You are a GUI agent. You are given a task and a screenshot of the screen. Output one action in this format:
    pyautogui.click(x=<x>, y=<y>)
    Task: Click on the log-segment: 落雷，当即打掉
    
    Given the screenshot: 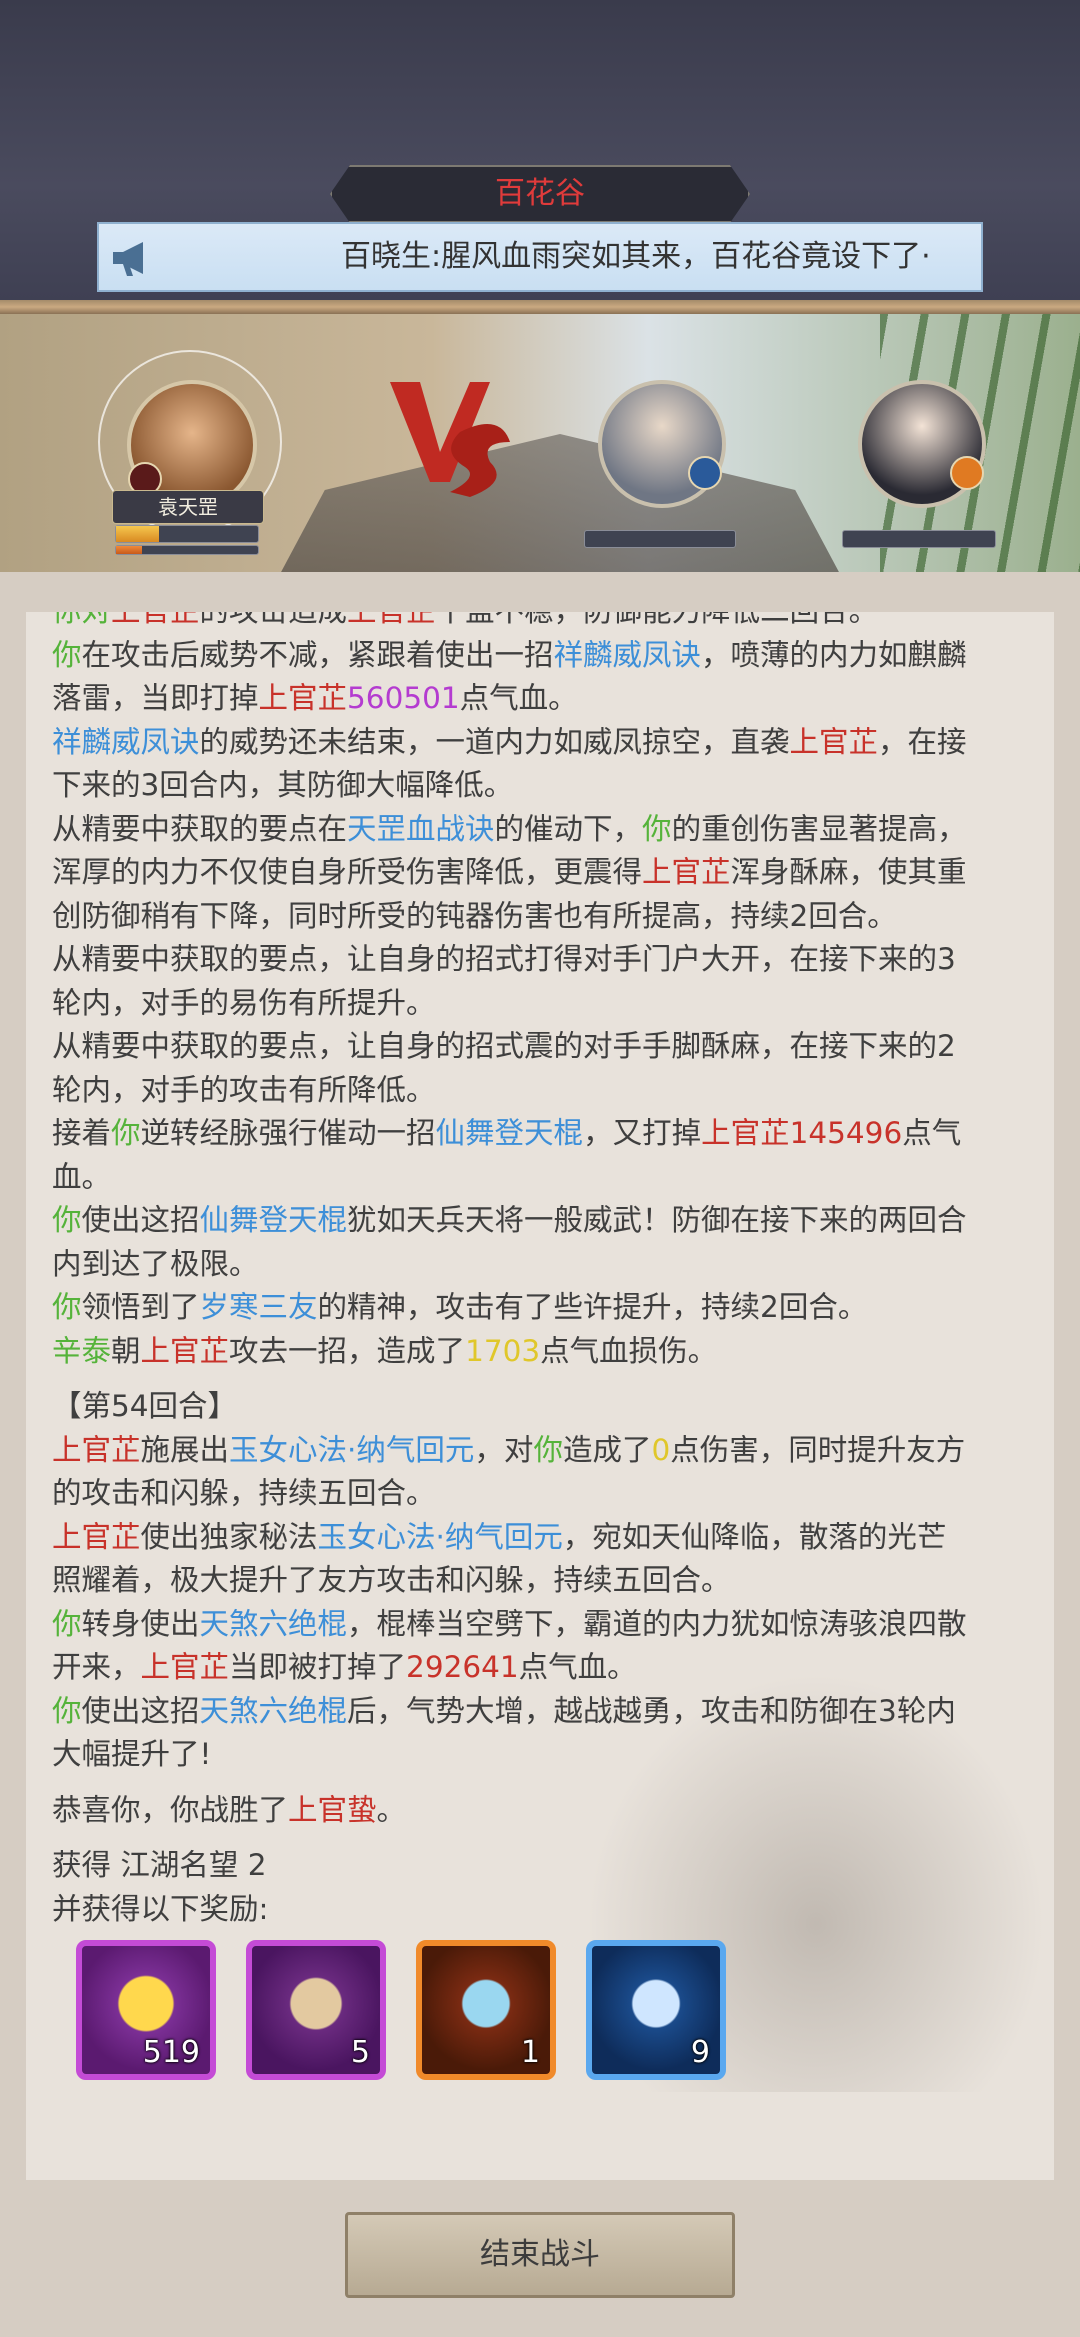 What is the action you would take?
    pyautogui.click(x=155, y=698)
    